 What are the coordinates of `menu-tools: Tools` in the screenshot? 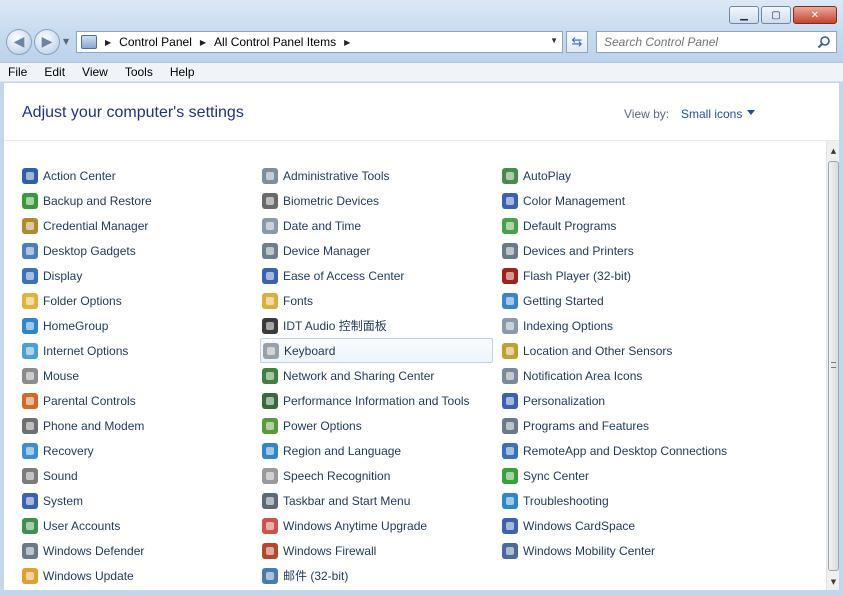 It's located at (139, 72).